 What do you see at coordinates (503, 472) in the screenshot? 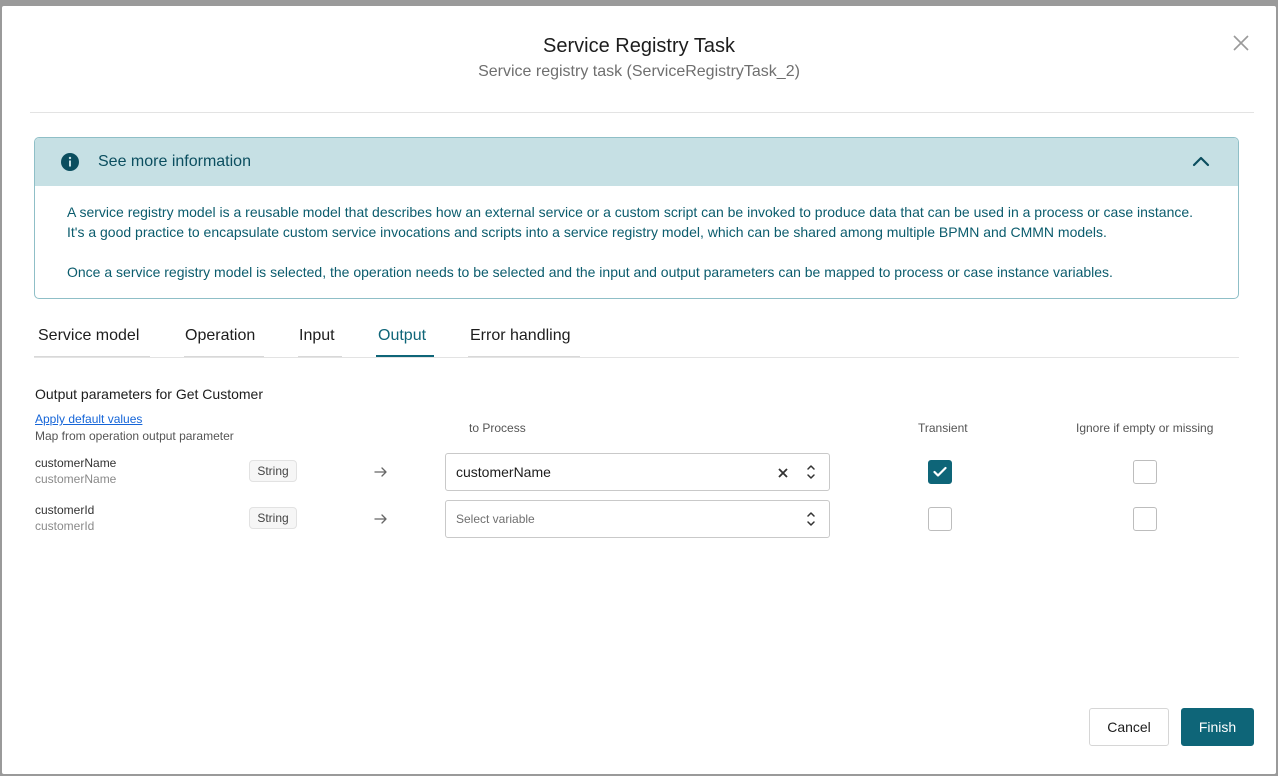
I see `variable-select-value: customerName` at bounding box center [503, 472].